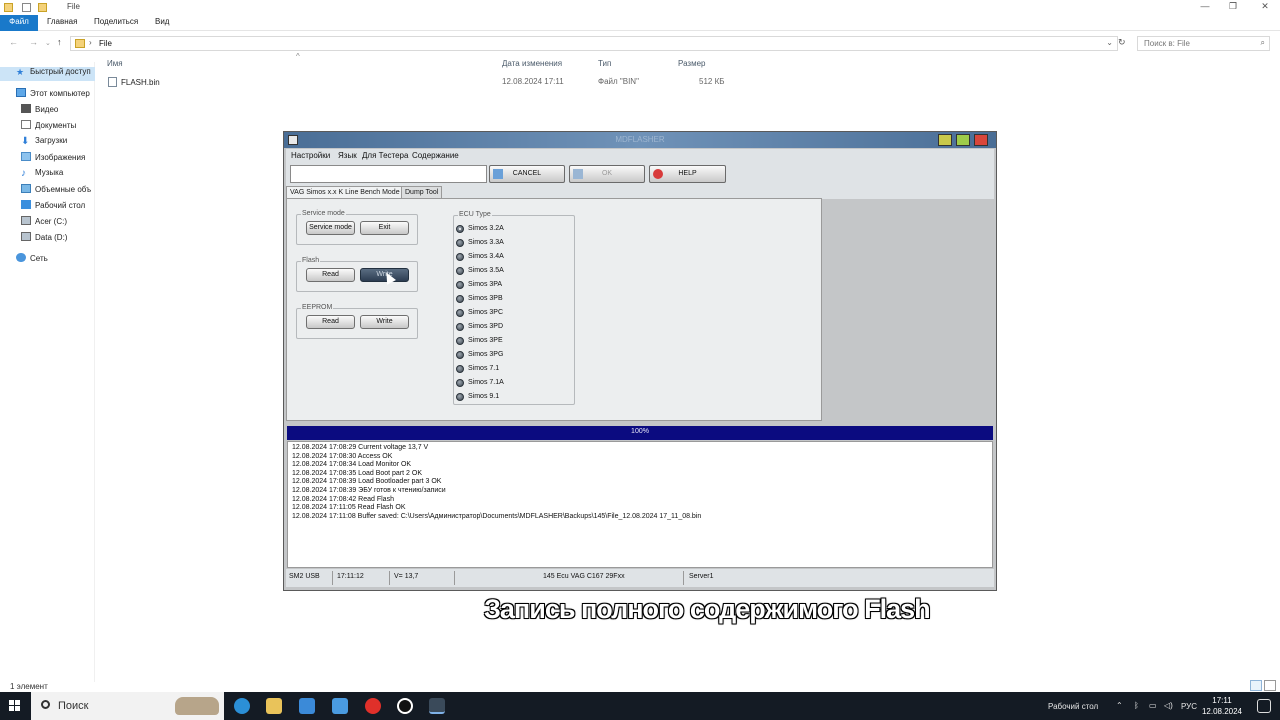 The height and width of the screenshot is (720, 1280). What do you see at coordinates (692, 63) in the screenshot?
I see `column-header-size: Размер` at bounding box center [692, 63].